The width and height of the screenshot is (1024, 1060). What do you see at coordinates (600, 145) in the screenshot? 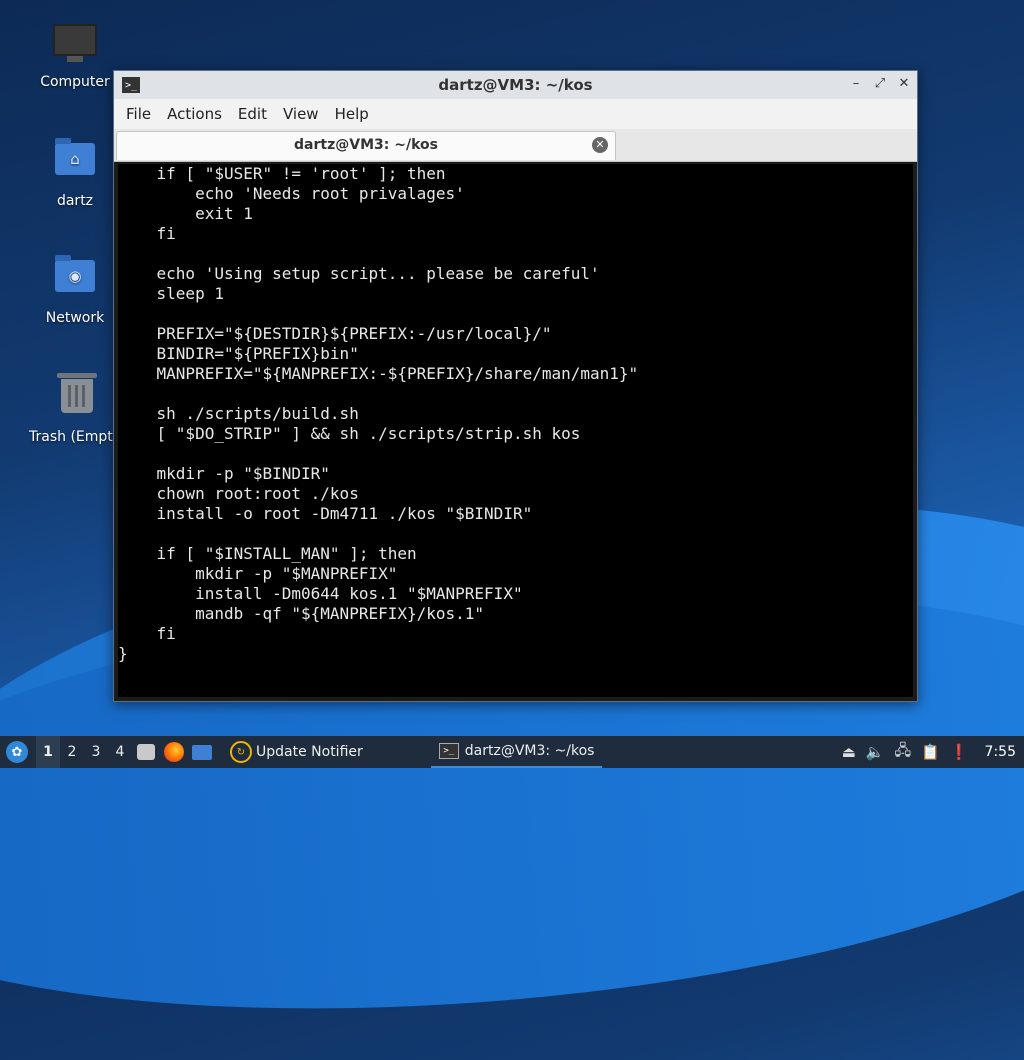
I see `tab-close-icon: ✕` at bounding box center [600, 145].